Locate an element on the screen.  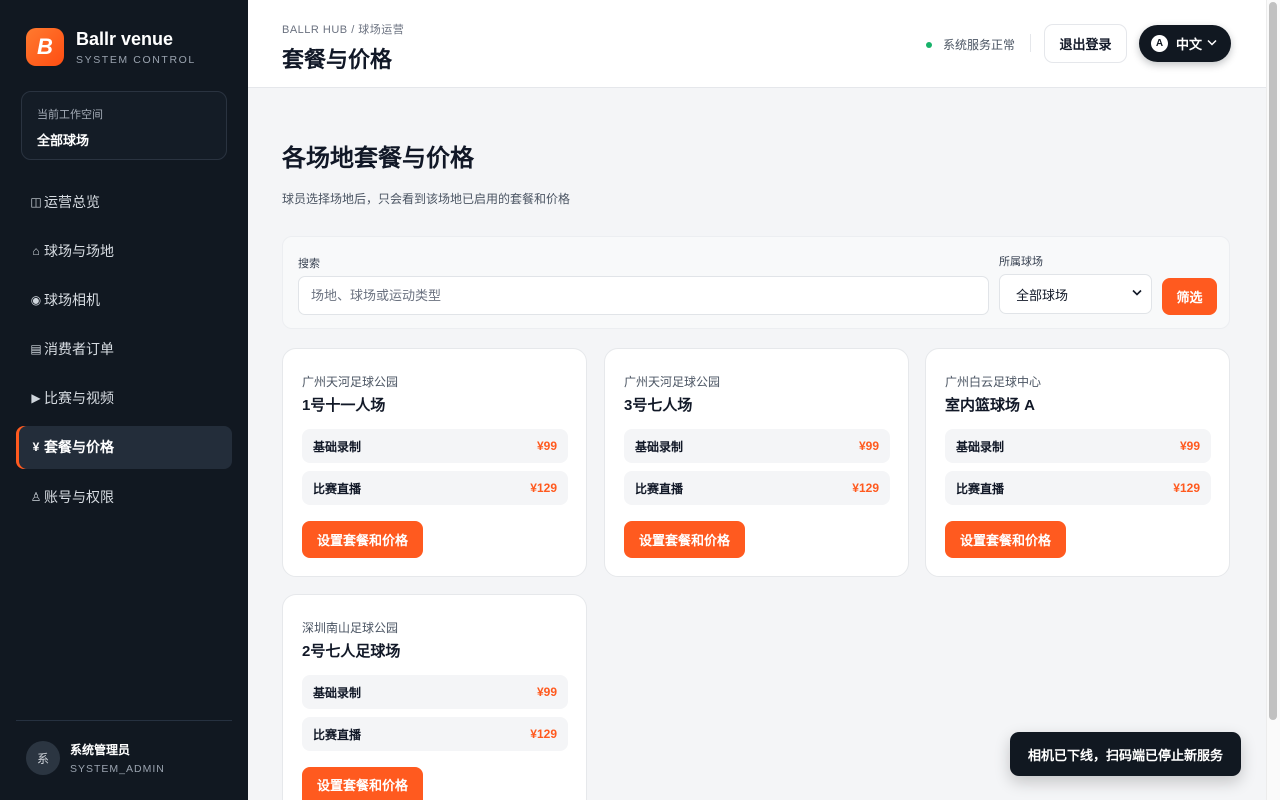
venue-select-value: 全部球场 is located at coordinates (1042, 295).